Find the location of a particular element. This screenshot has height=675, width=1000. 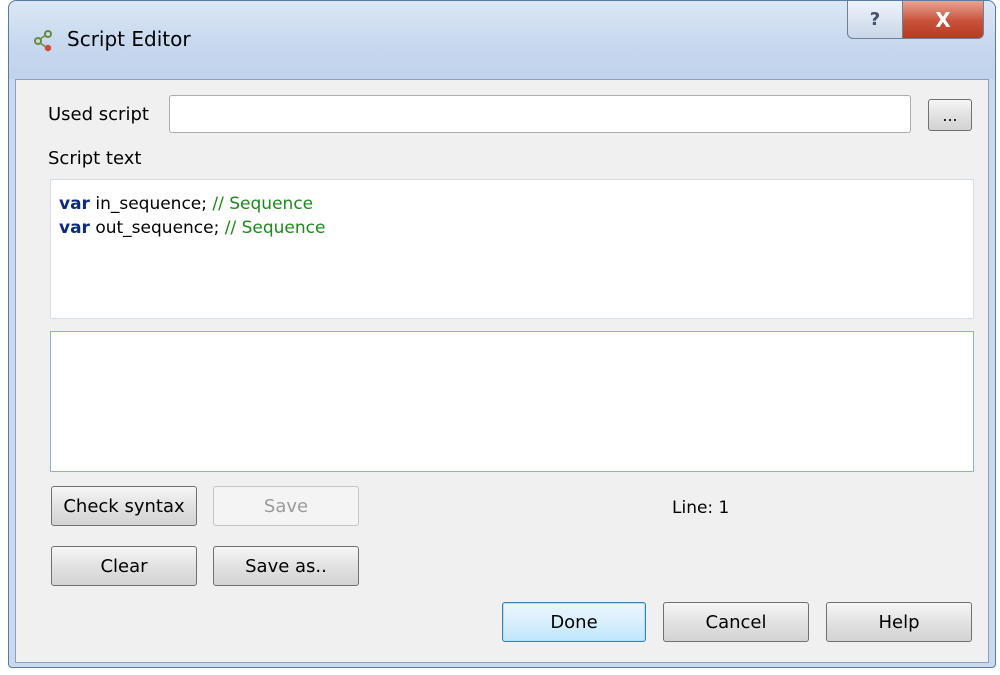

save-as-button: Save as.. is located at coordinates (286, 566).